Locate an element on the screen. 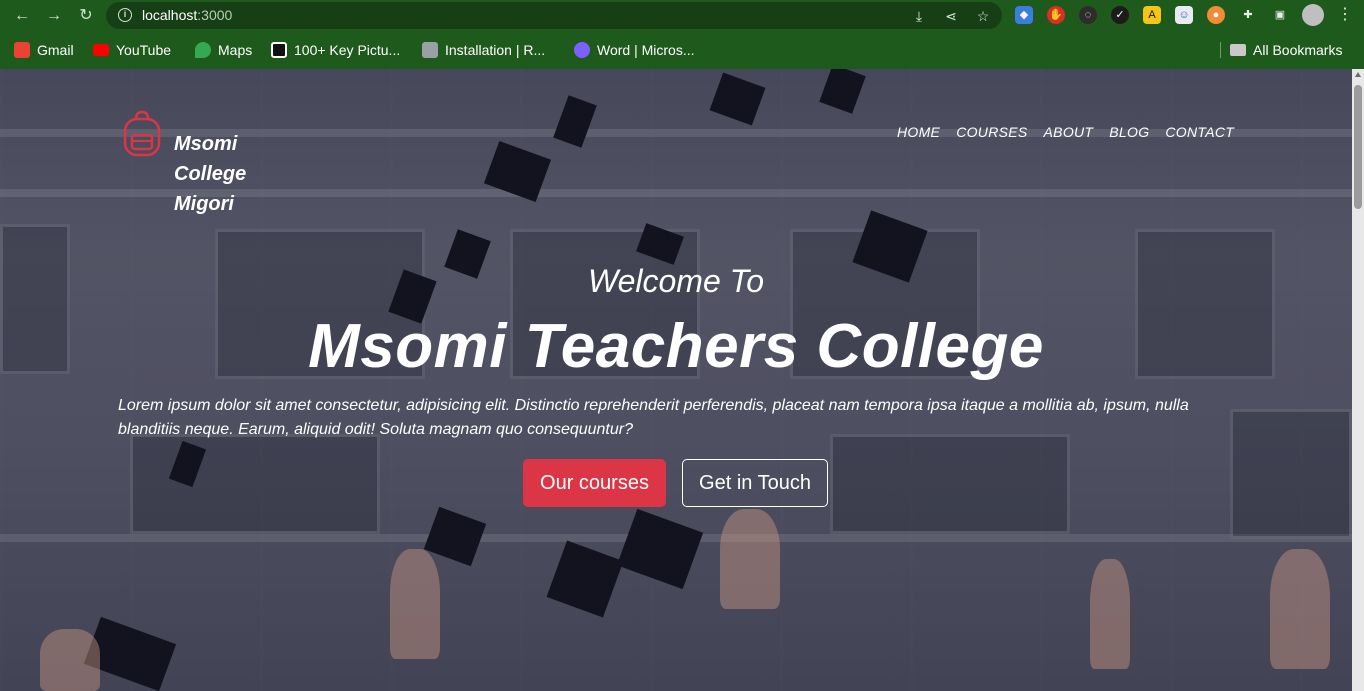  nav-contact: CONTACT is located at coordinates (1199, 132).